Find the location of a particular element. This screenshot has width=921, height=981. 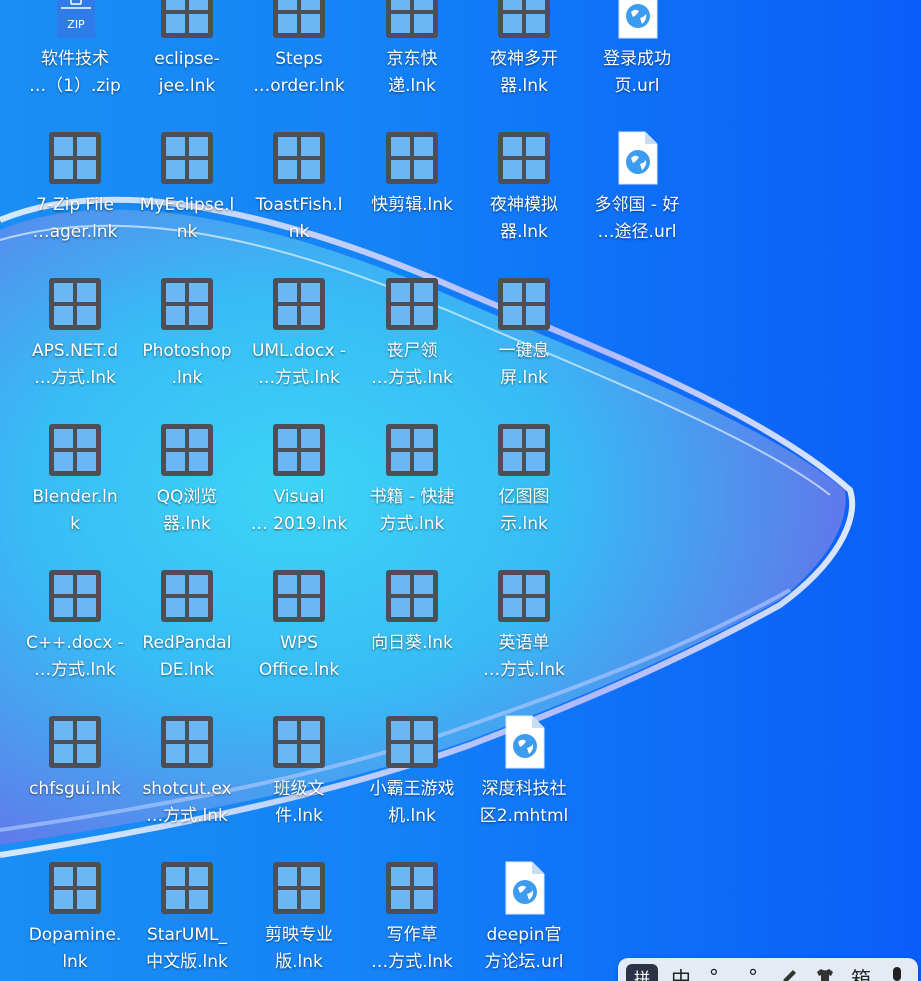

ime-logo: 拼 is located at coordinates (642, 972).